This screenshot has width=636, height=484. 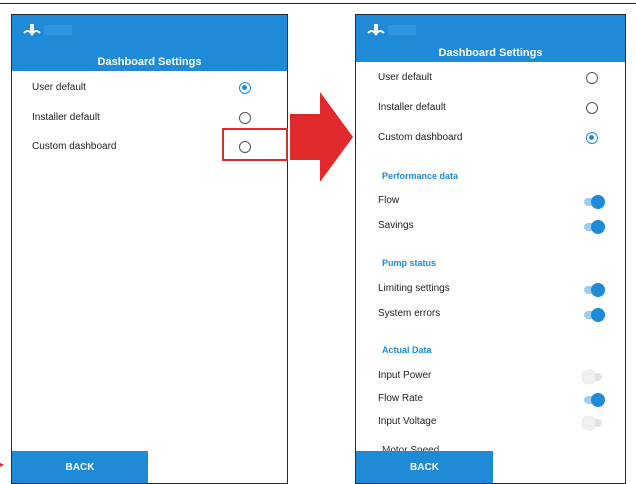 I want to click on option-custom-dashboard: Custom dashboard, so click(x=490, y=139).